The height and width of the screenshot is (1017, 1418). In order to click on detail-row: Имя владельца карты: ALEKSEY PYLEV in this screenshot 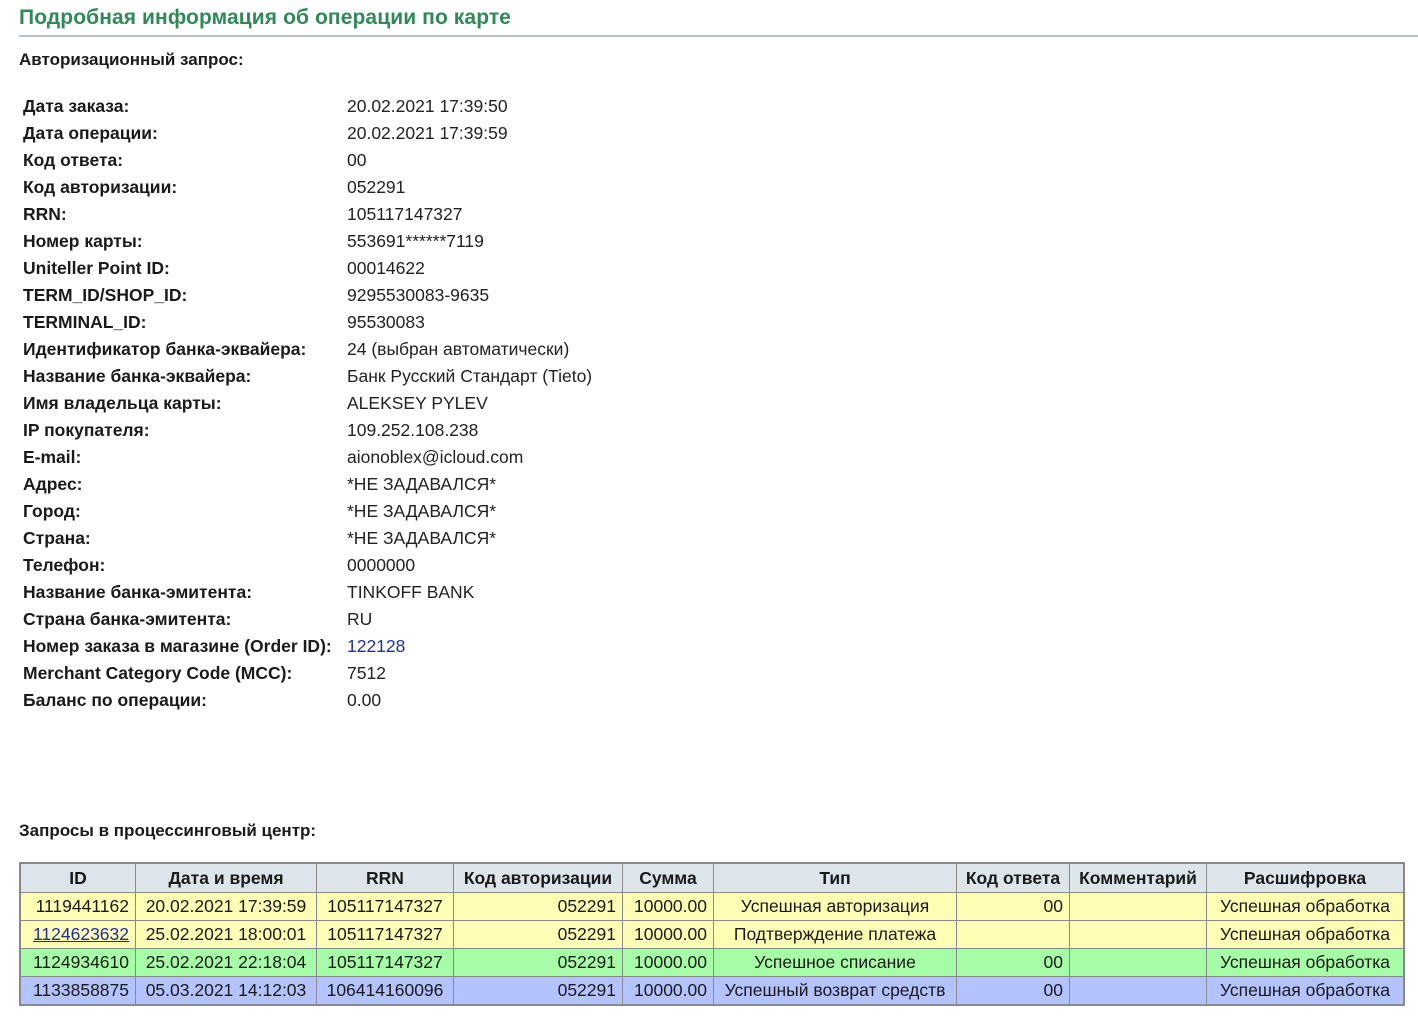, I will do `click(307, 403)`.